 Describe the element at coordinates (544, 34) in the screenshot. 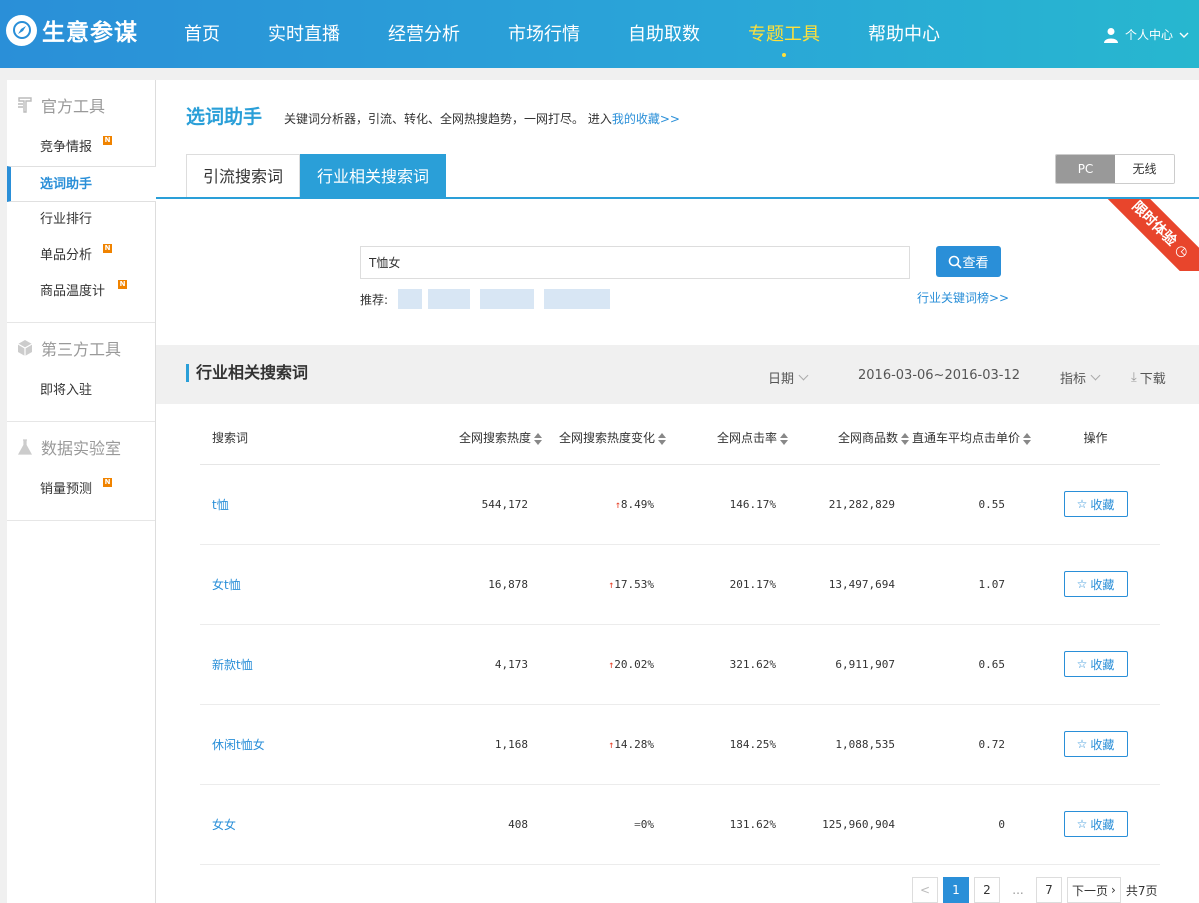

I see `nav-market: 市场行情` at that location.